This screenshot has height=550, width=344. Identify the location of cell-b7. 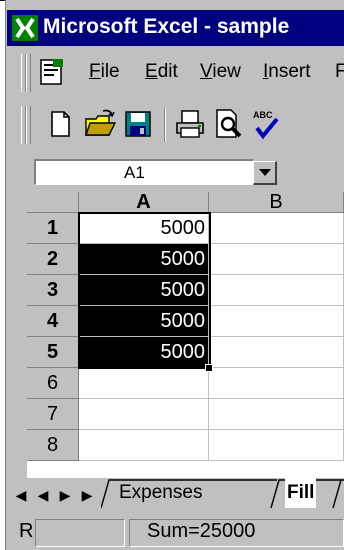
(276, 414).